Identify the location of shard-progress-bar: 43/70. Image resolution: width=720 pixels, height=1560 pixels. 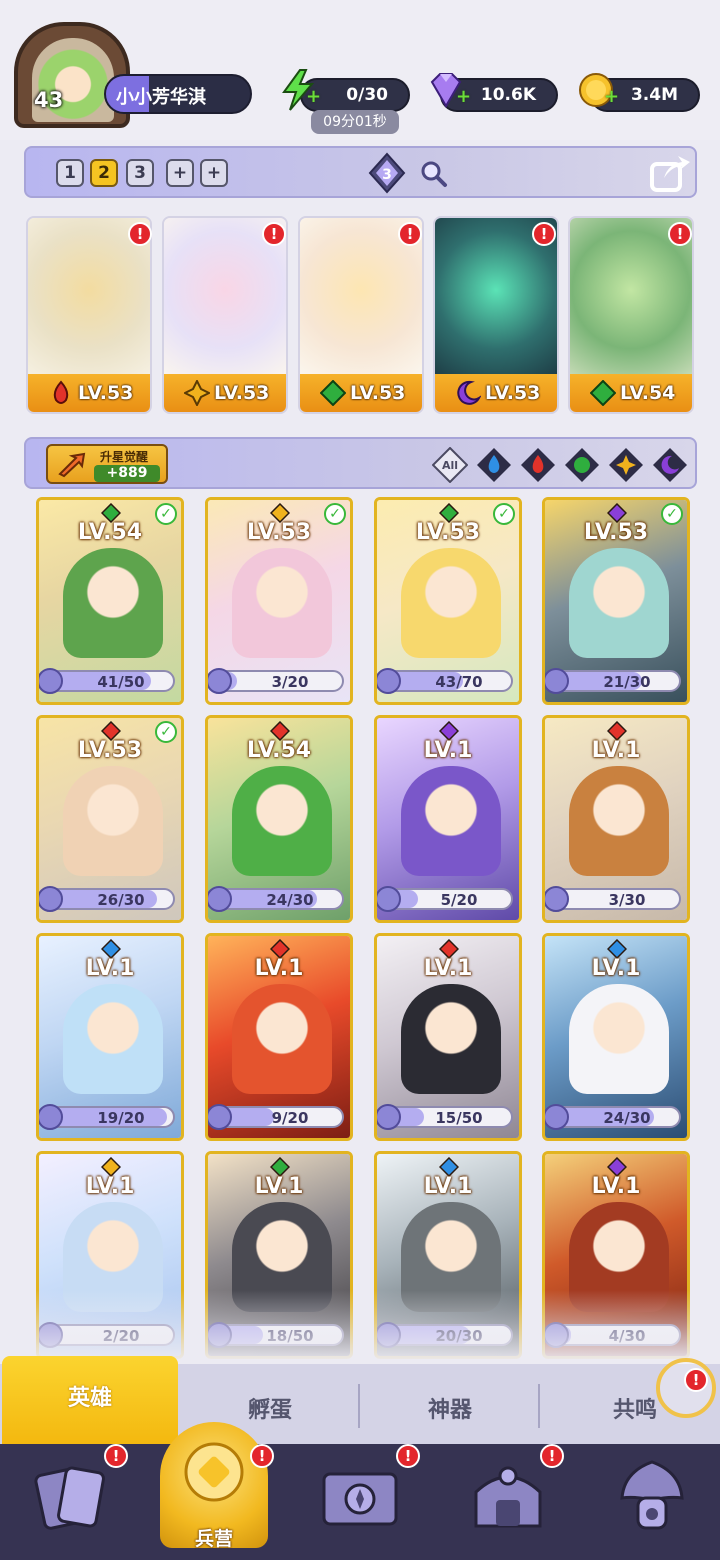
(449, 681).